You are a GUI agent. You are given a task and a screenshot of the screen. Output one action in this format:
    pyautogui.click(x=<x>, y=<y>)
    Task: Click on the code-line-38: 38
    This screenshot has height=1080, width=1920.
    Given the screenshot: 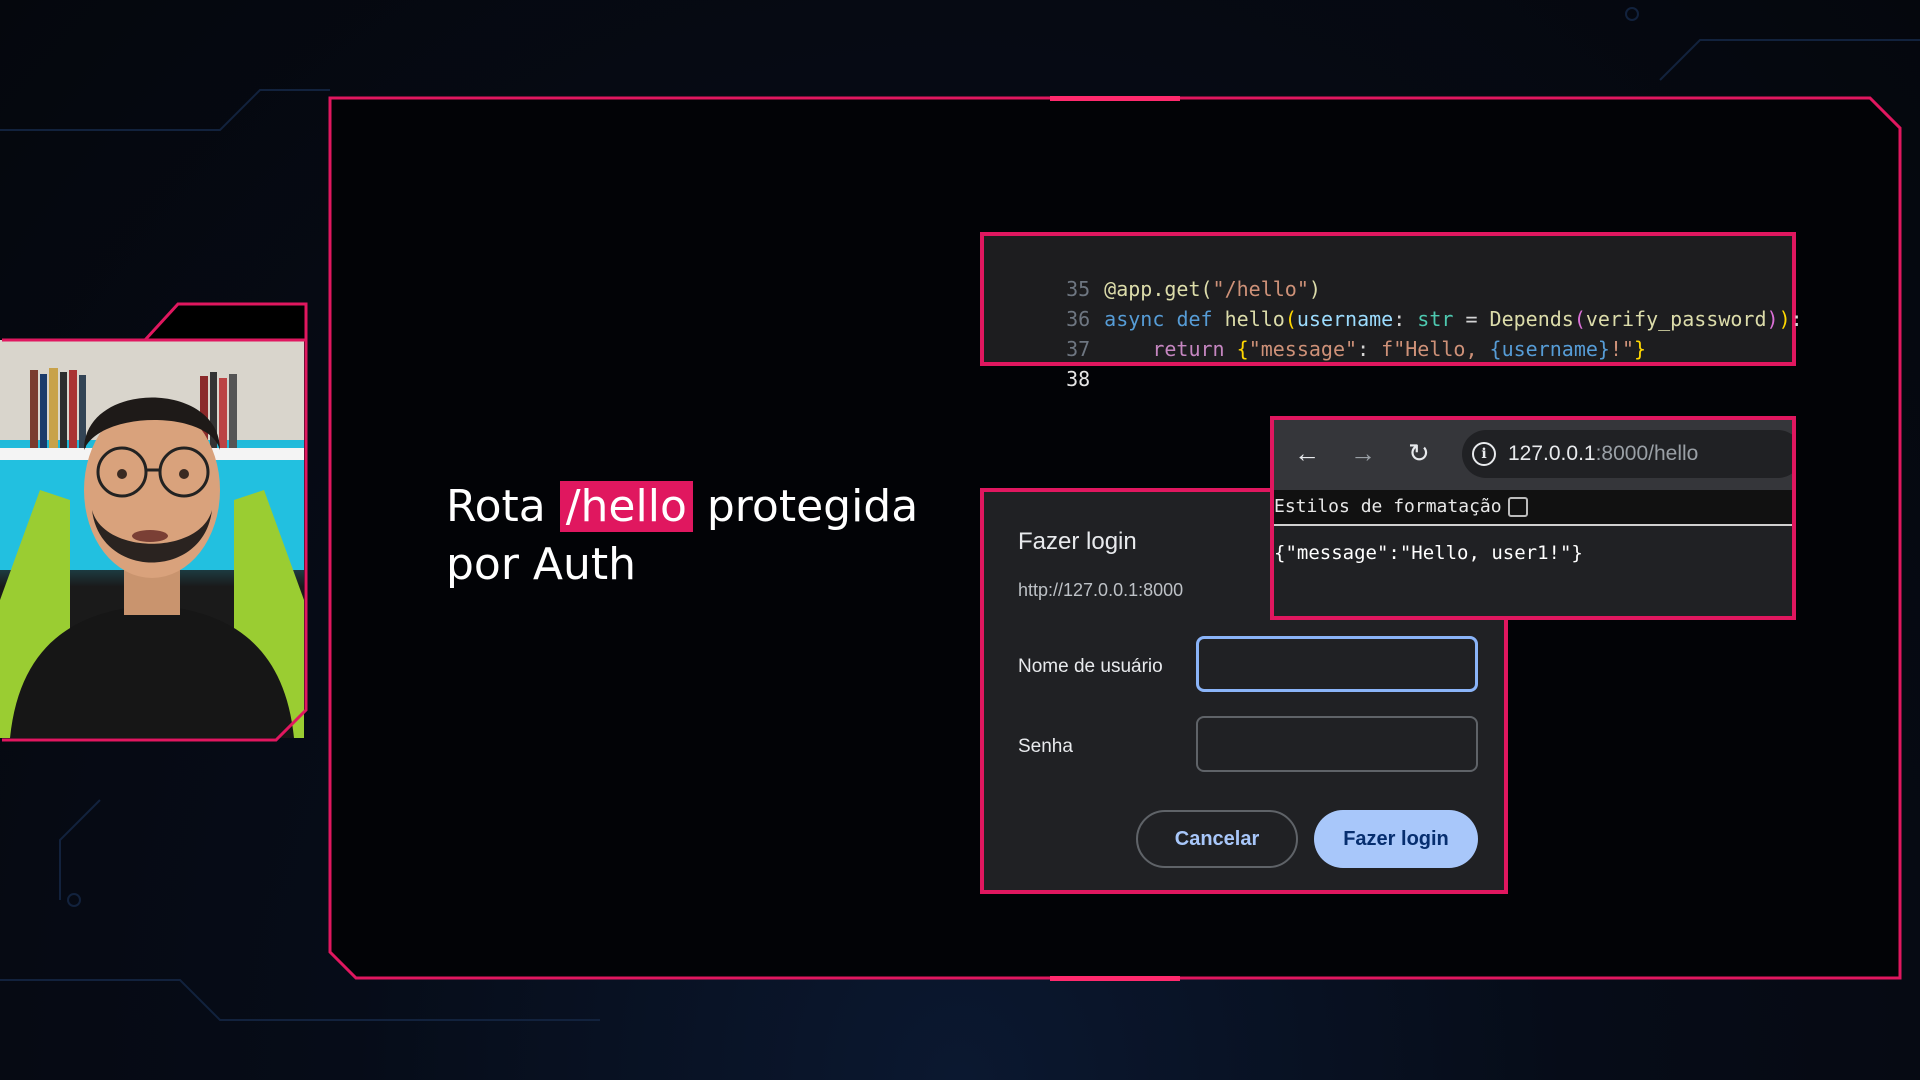 What is the action you would take?
    pyautogui.click(x=1078, y=379)
    